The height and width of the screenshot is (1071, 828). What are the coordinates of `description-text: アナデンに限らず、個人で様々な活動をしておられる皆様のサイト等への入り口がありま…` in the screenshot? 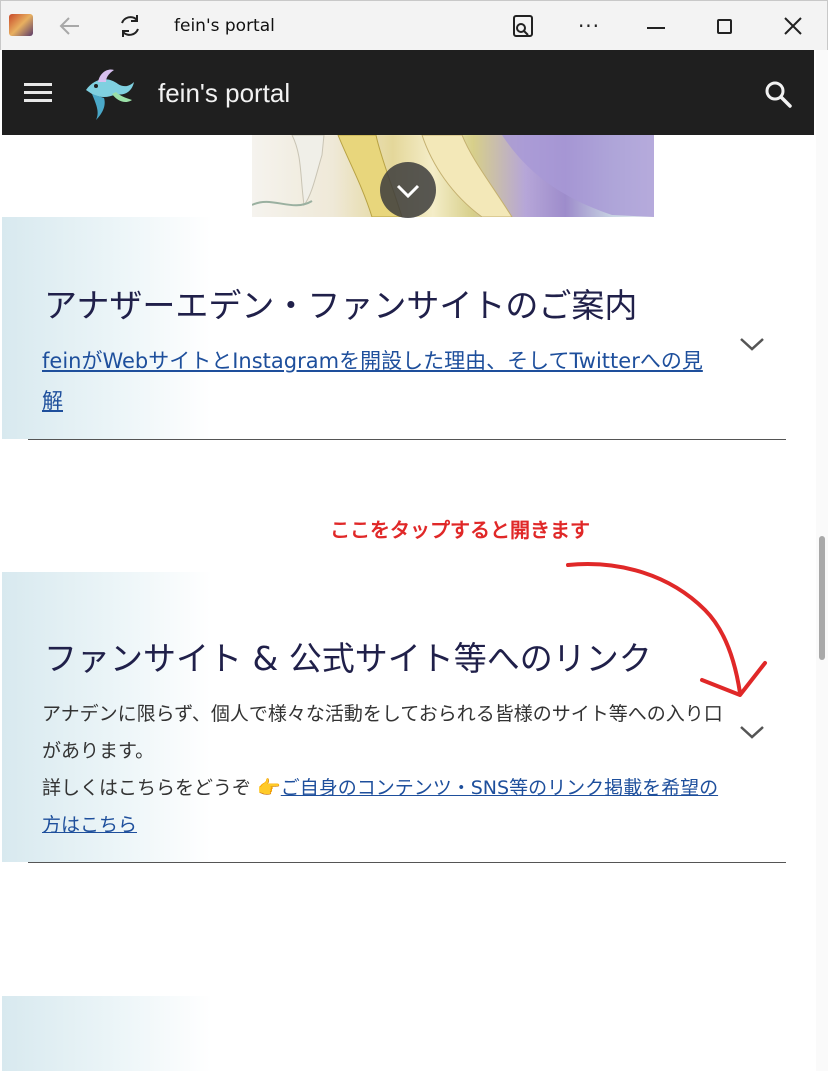 It's located at (382, 732).